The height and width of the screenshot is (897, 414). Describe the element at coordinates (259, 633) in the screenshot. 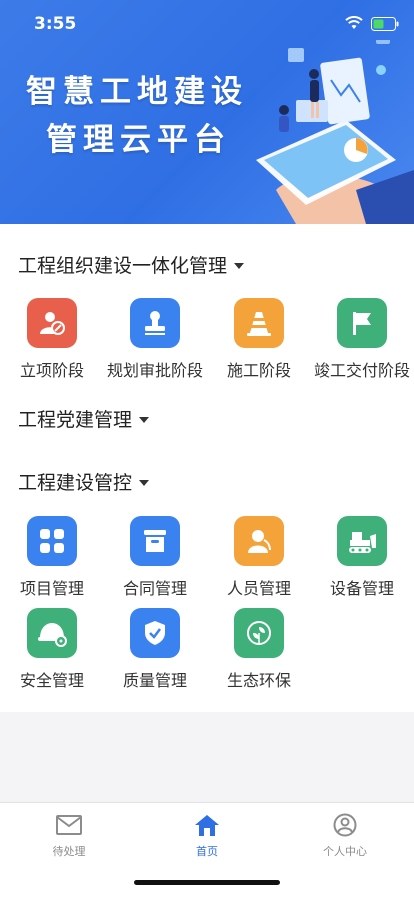

I see `leaf-icon` at that location.